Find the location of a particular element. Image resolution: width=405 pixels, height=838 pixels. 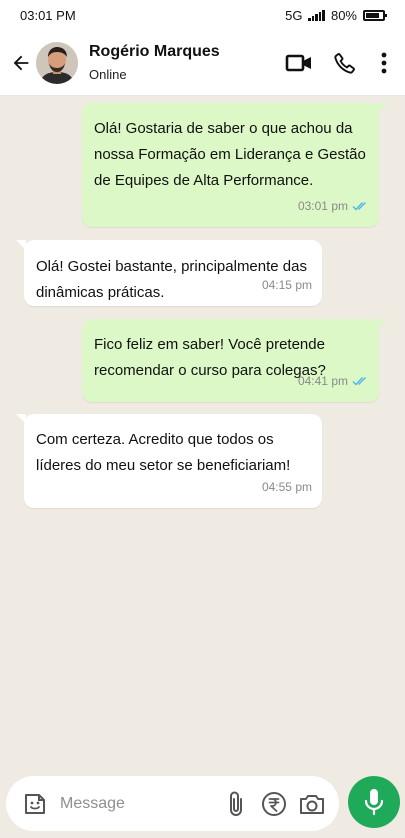

back-arrow-icon is located at coordinates (21, 63).